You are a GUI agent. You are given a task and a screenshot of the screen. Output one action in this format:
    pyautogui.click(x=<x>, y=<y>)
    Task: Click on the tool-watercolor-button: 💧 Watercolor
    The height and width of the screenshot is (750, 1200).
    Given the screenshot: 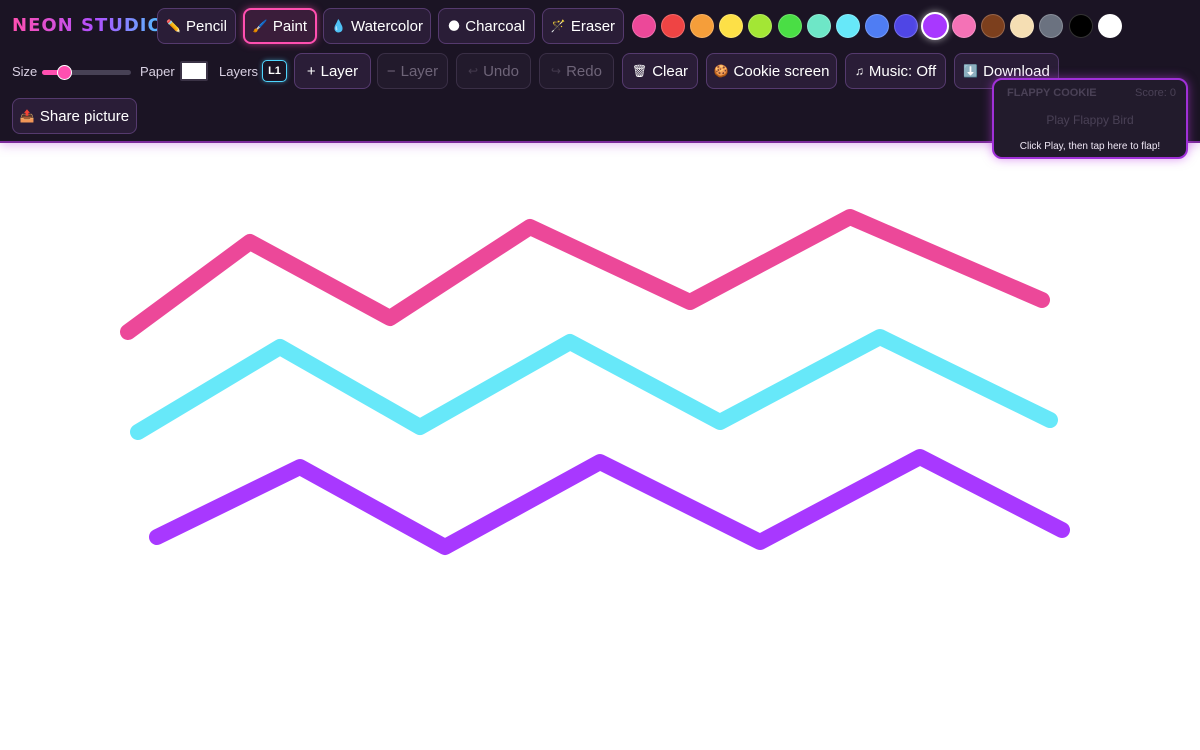 What is the action you would take?
    pyautogui.click(x=377, y=26)
    